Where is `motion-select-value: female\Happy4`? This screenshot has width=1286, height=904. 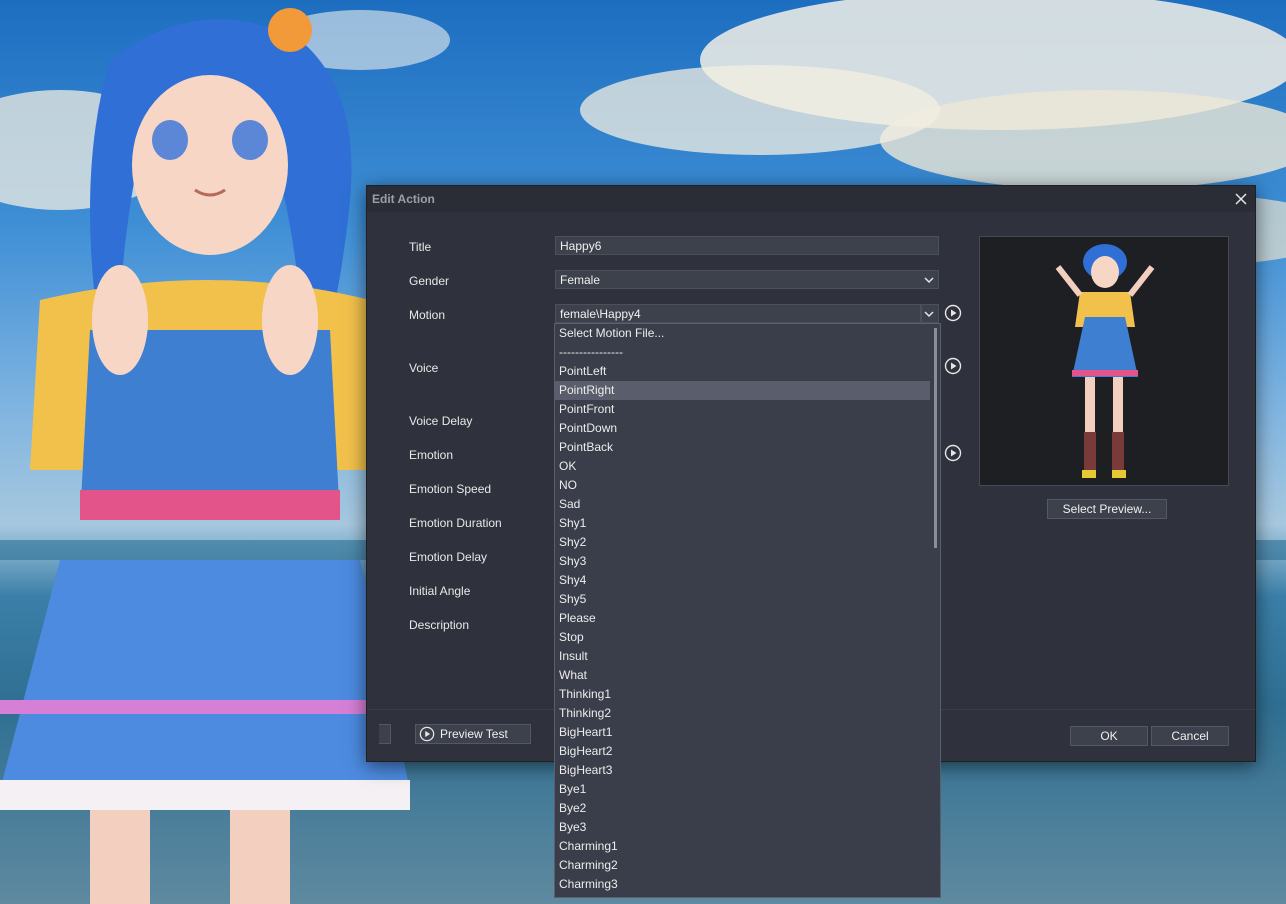 motion-select-value: female\Happy4 is located at coordinates (600, 314).